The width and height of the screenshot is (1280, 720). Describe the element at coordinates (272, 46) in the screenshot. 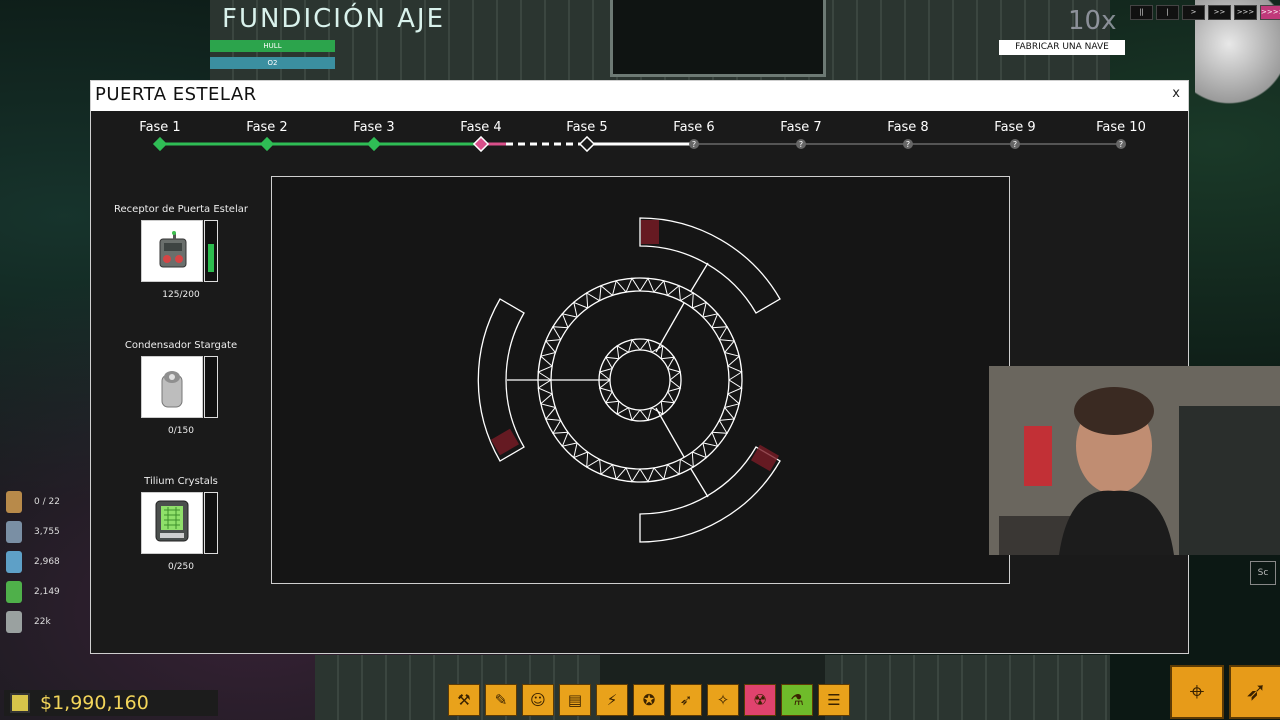

I see `hull-bar: HULL` at that location.